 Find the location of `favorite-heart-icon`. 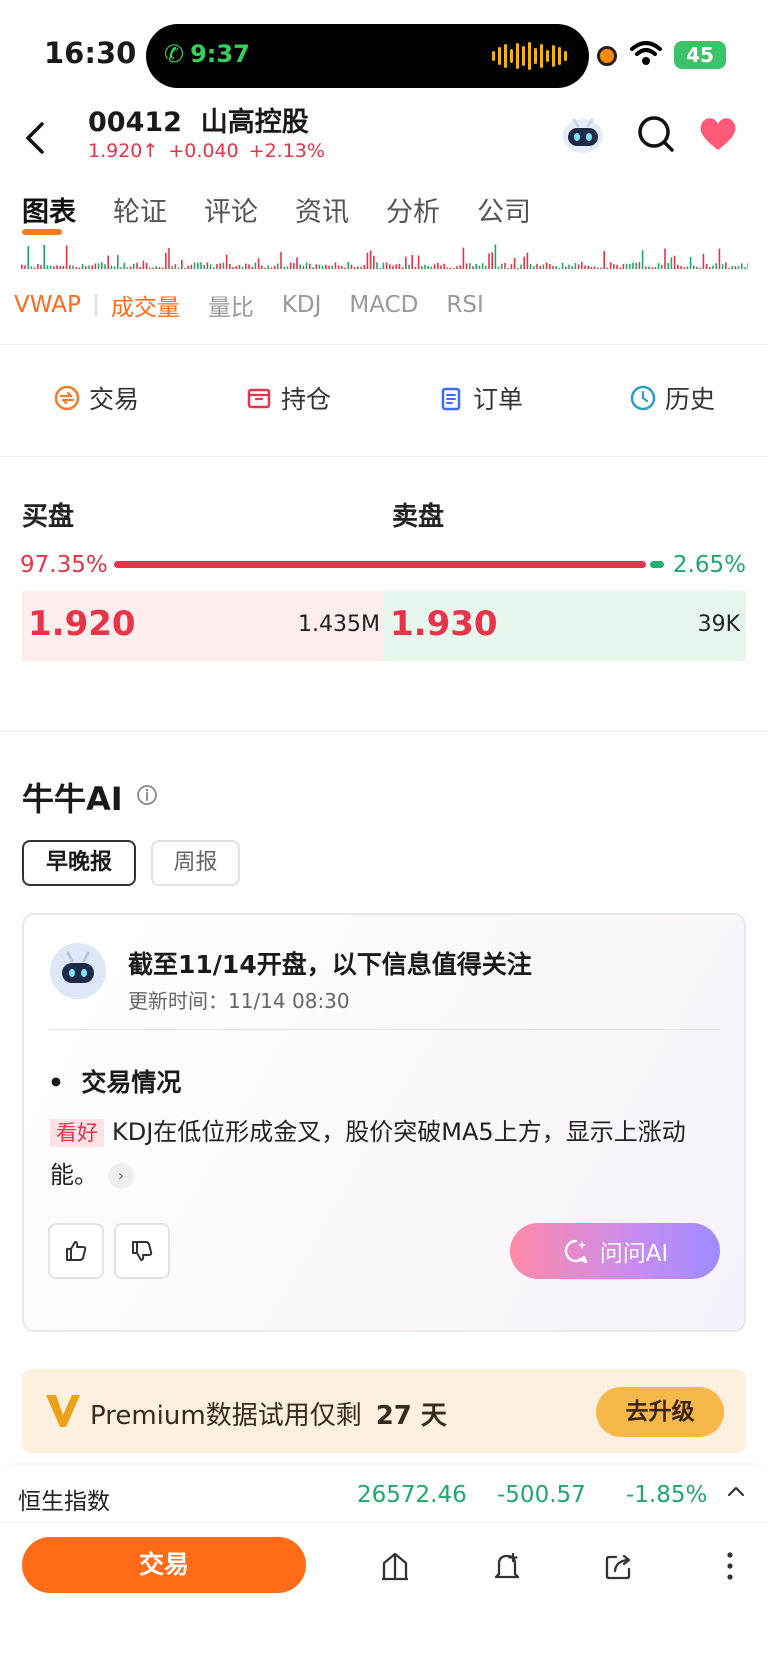

favorite-heart-icon is located at coordinates (718, 134).